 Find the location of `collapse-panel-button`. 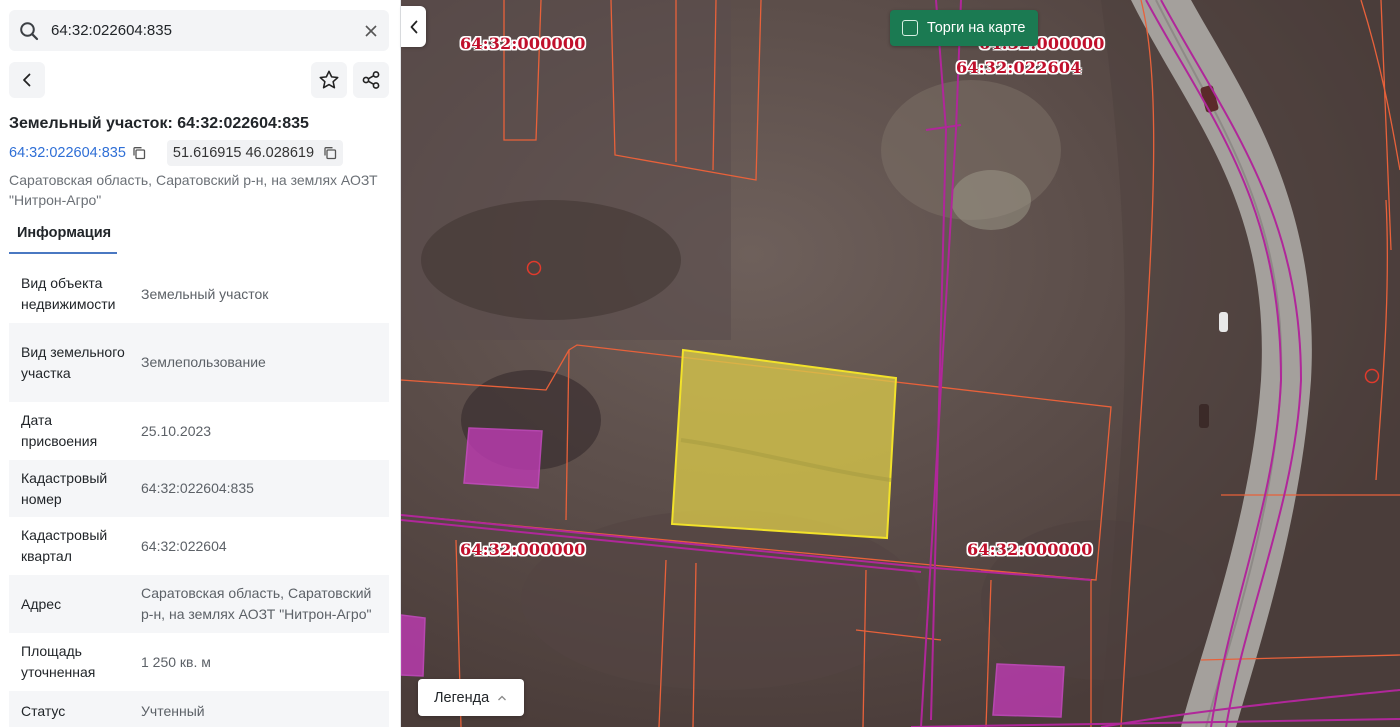

collapse-panel-button is located at coordinates (413, 26).